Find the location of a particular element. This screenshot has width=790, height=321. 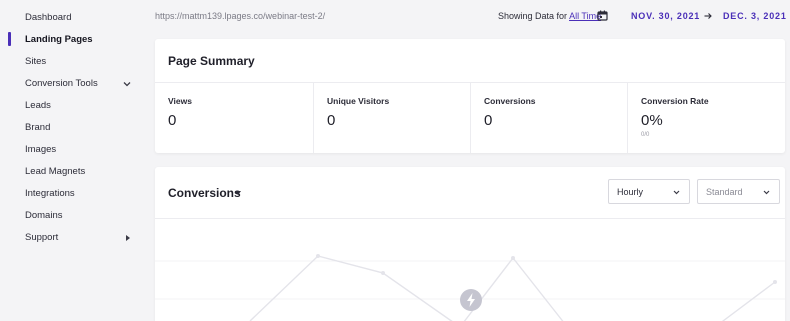

stat-subtext: 0/0 is located at coordinates (645, 135).